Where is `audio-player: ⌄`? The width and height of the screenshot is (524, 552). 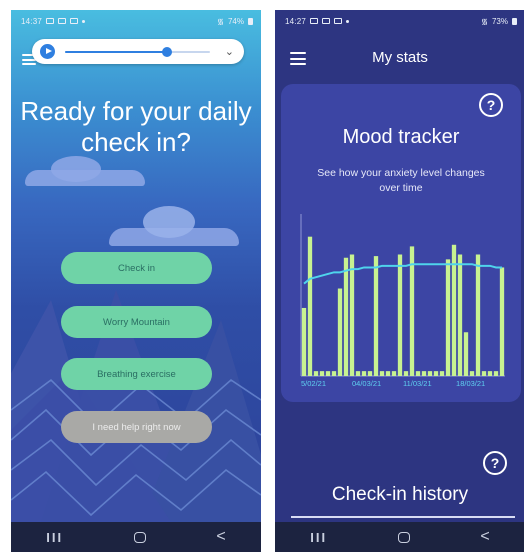 audio-player: ⌄ is located at coordinates (138, 51).